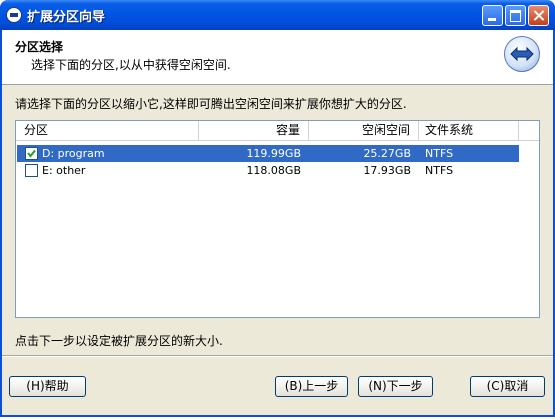  What do you see at coordinates (515, 15) in the screenshot?
I see `maximize-button` at bounding box center [515, 15].